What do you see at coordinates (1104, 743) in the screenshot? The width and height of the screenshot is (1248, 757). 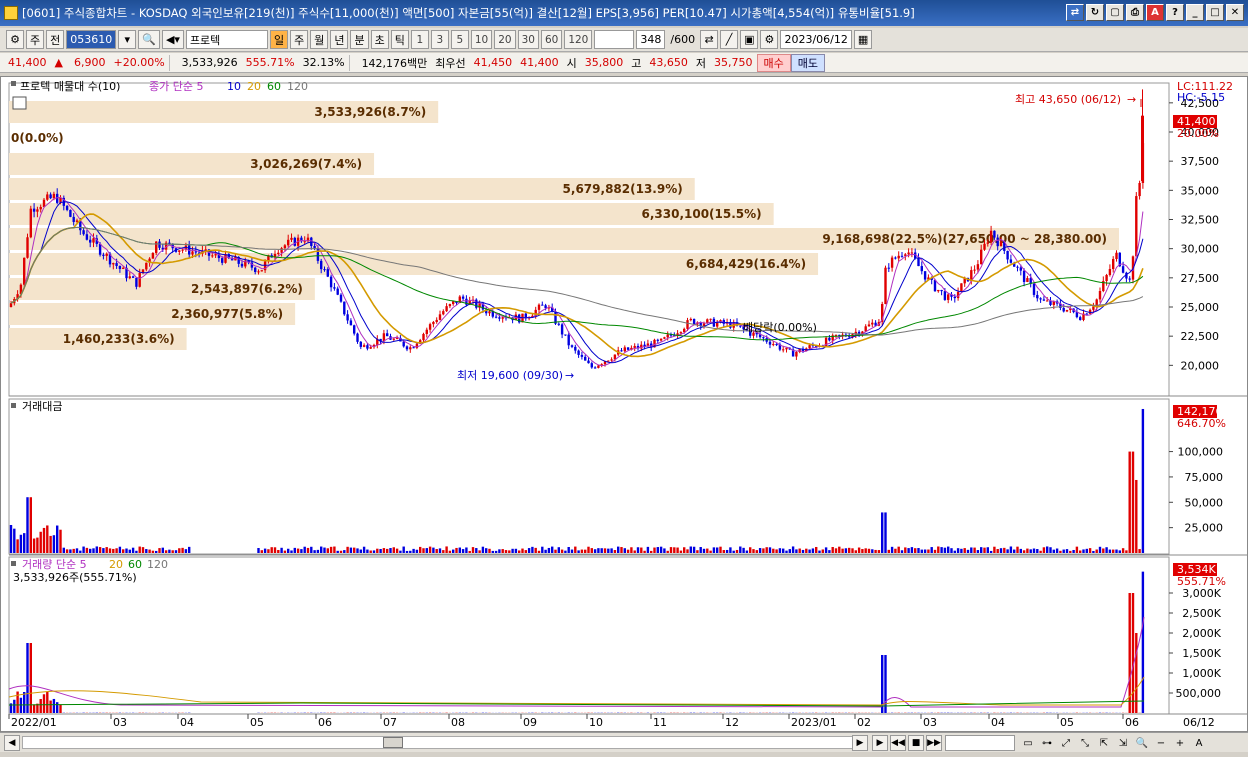 I see `move-icon: ⇱` at bounding box center [1104, 743].